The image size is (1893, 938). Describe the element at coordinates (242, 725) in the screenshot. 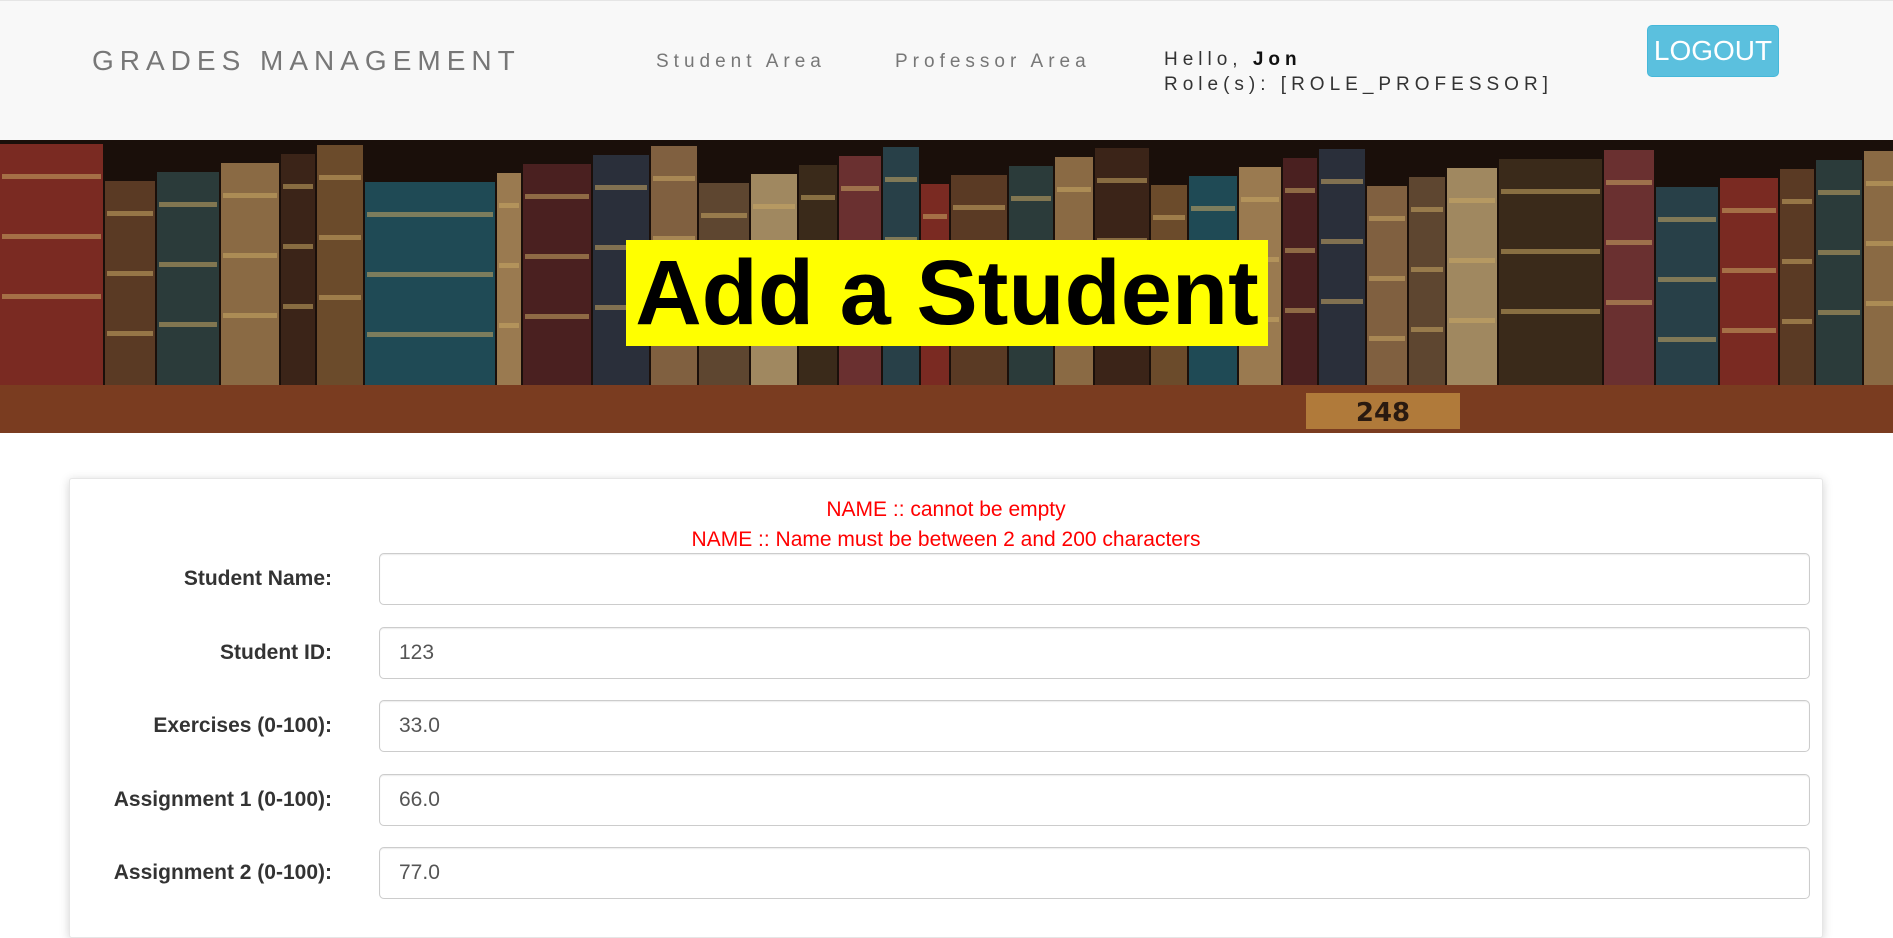

I see `exercises-label: Exercises (0-100):` at that location.